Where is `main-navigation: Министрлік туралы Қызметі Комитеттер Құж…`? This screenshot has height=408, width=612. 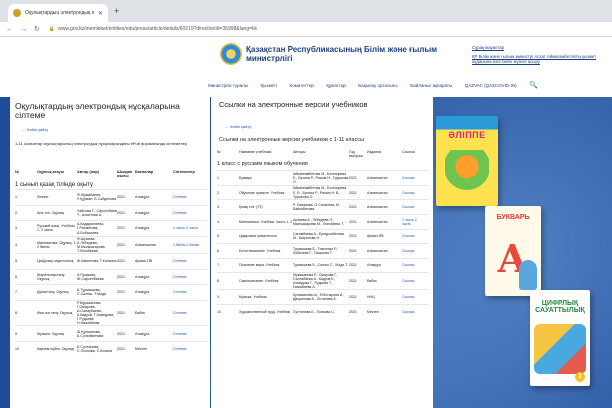 main-navigation: Министрлік туралы Қызметі Комитеттер Құж… is located at coordinates (373, 86).